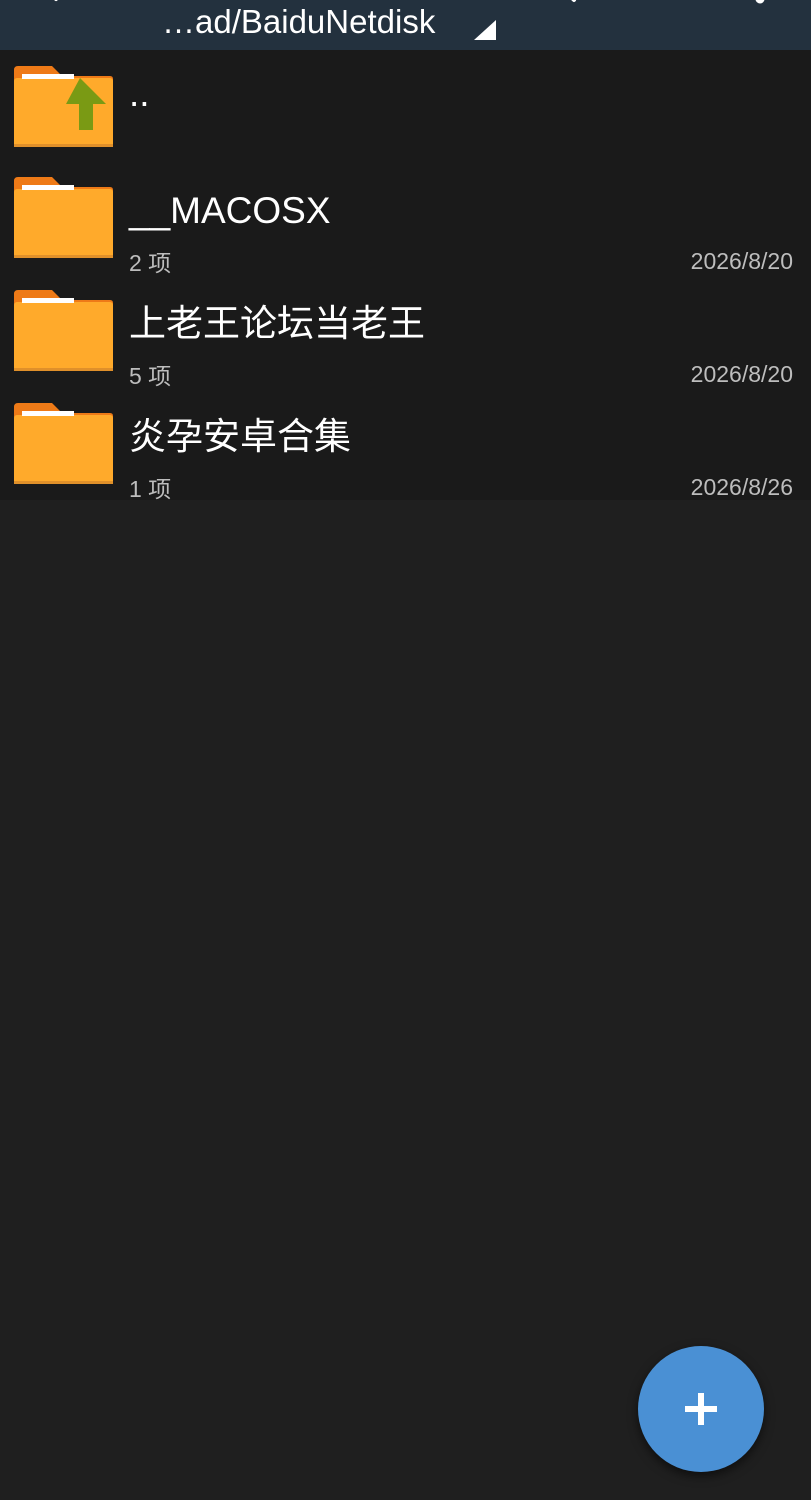 The height and width of the screenshot is (1500, 811). Describe the element at coordinates (139, 93) in the screenshot. I see `parent-directory-label: ..` at that location.